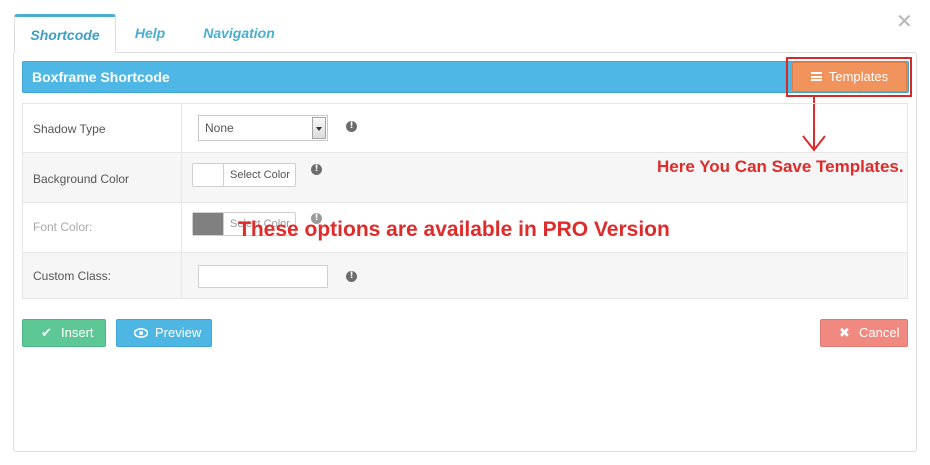  What do you see at coordinates (465, 275) in the screenshot?
I see `row-custom-class: Custom Class:` at bounding box center [465, 275].